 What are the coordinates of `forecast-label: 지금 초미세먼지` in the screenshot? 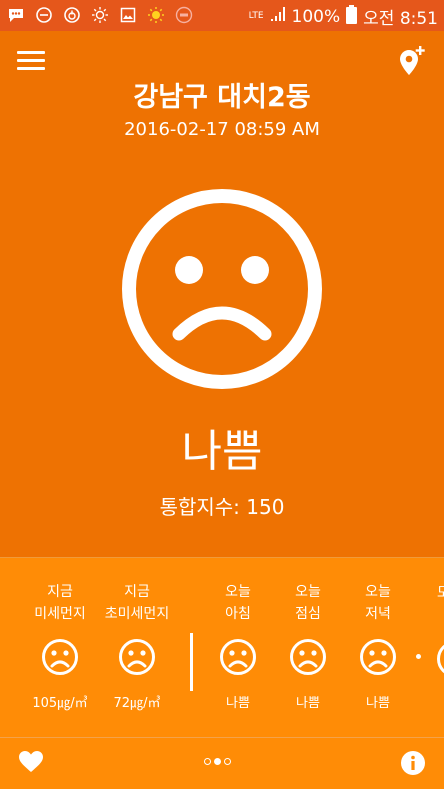 It's located at (137, 603).